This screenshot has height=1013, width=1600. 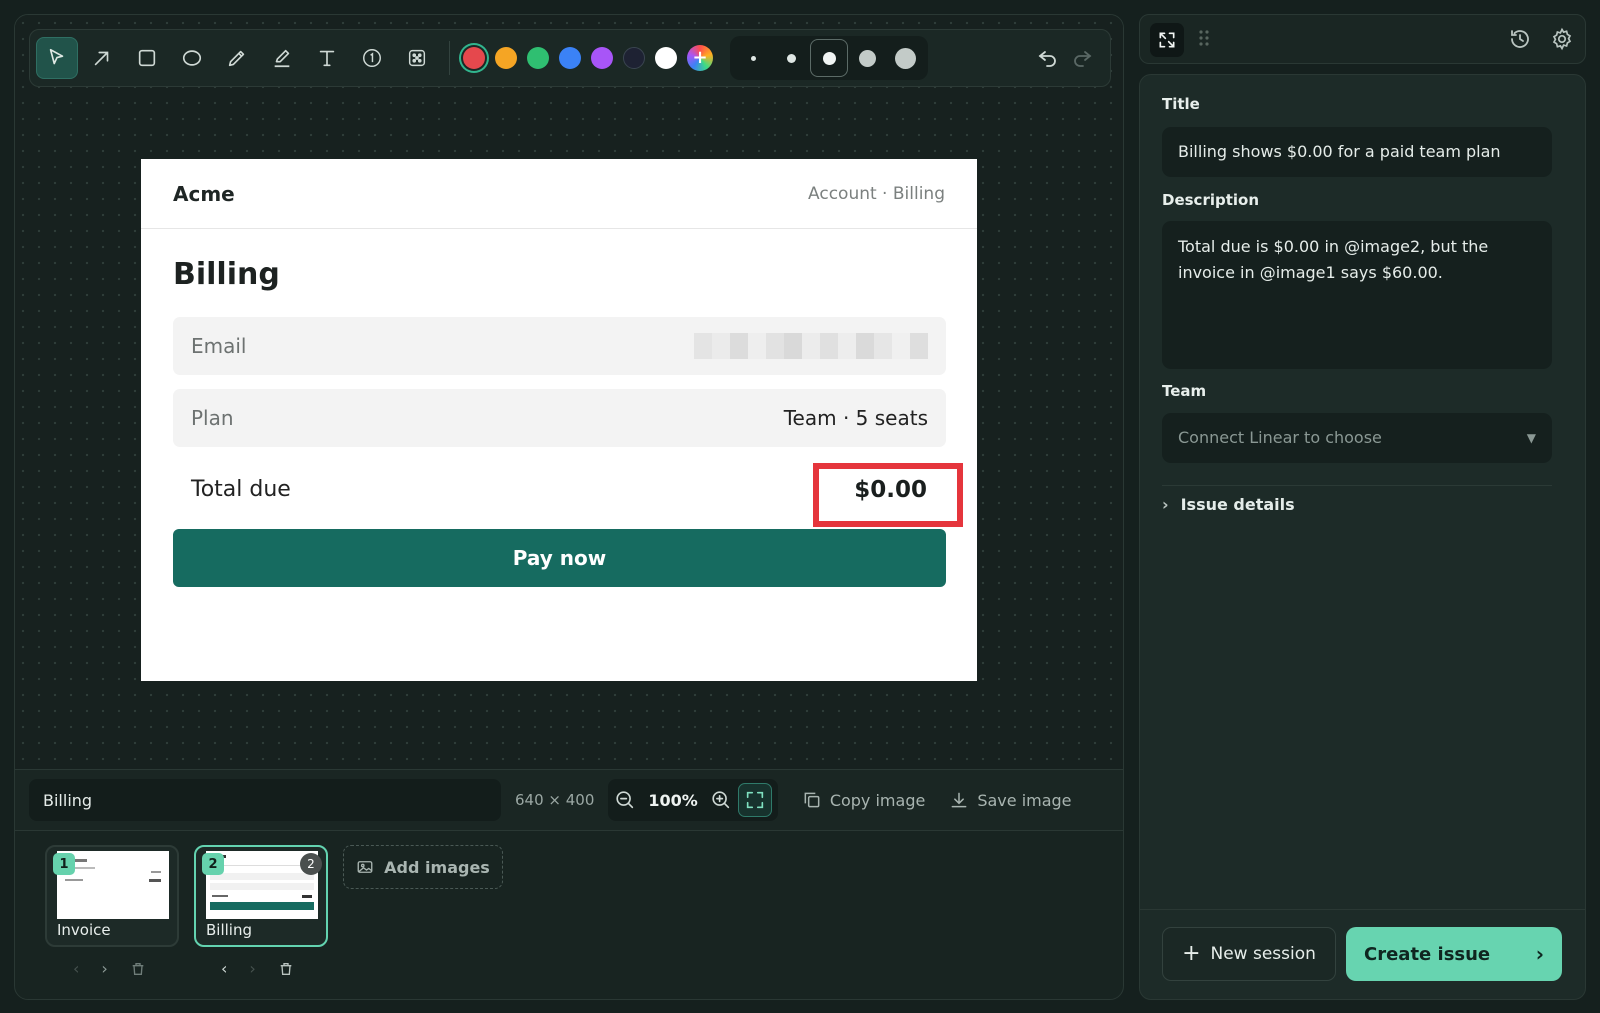 I want to click on issue-details-toggle: › Issue details, so click(x=1228, y=504).